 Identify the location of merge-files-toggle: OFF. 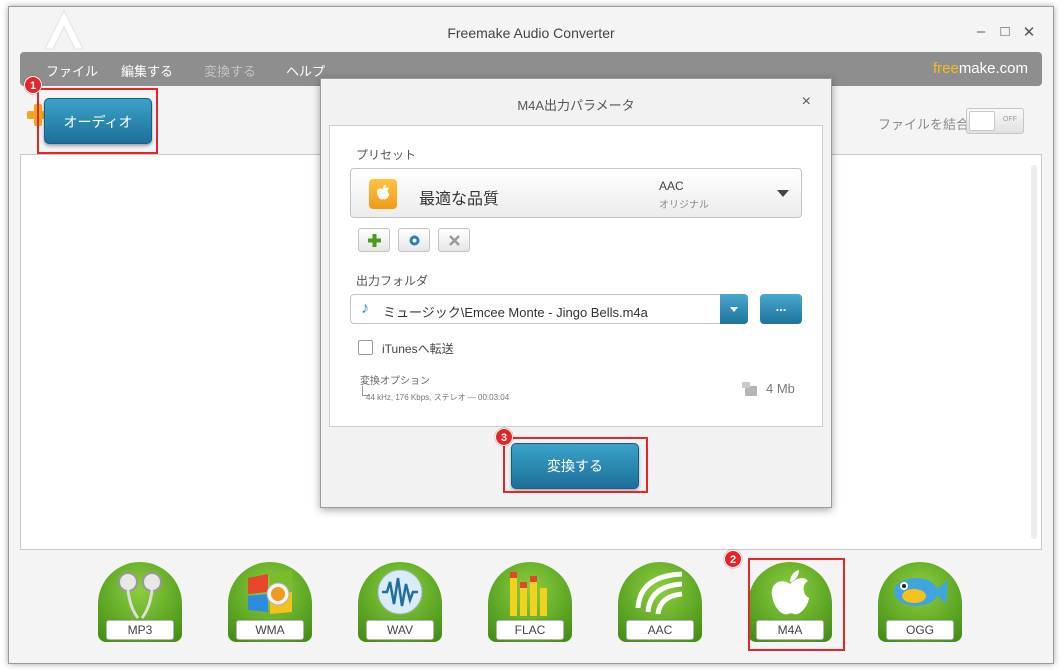
(995, 121).